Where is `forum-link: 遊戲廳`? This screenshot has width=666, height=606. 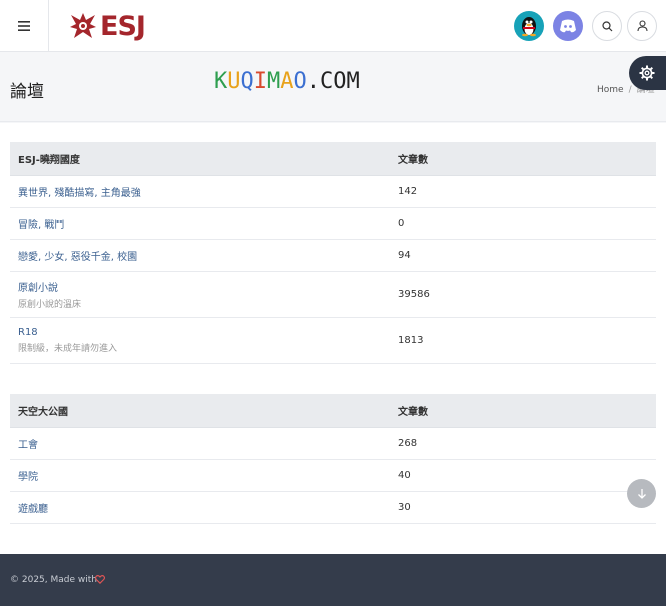
forum-link: 遊戲廳 is located at coordinates (33, 509).